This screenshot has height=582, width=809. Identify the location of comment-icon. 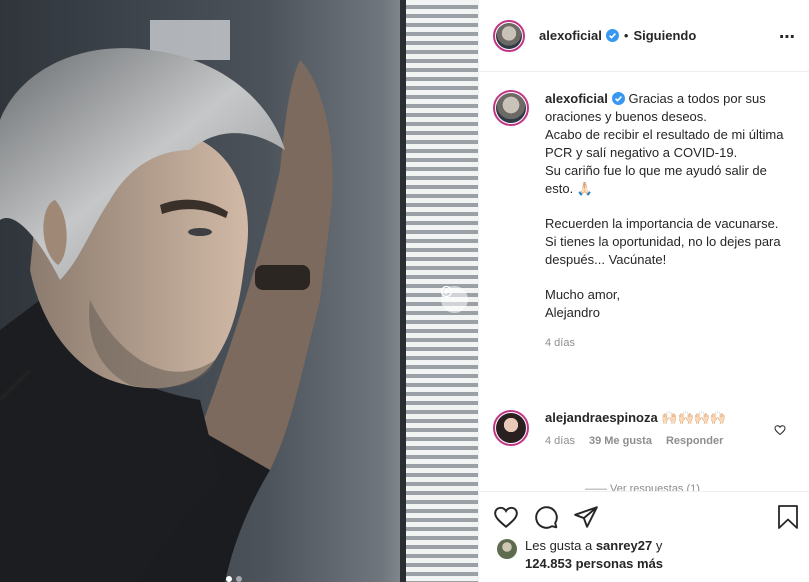
(546, 517).